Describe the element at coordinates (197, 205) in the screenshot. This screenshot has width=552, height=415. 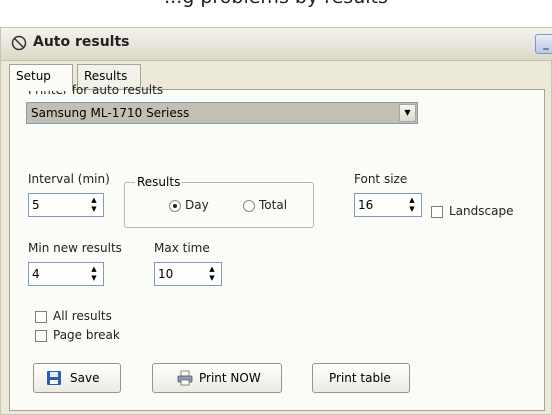
I see `day-radio-label: Day` at that location.